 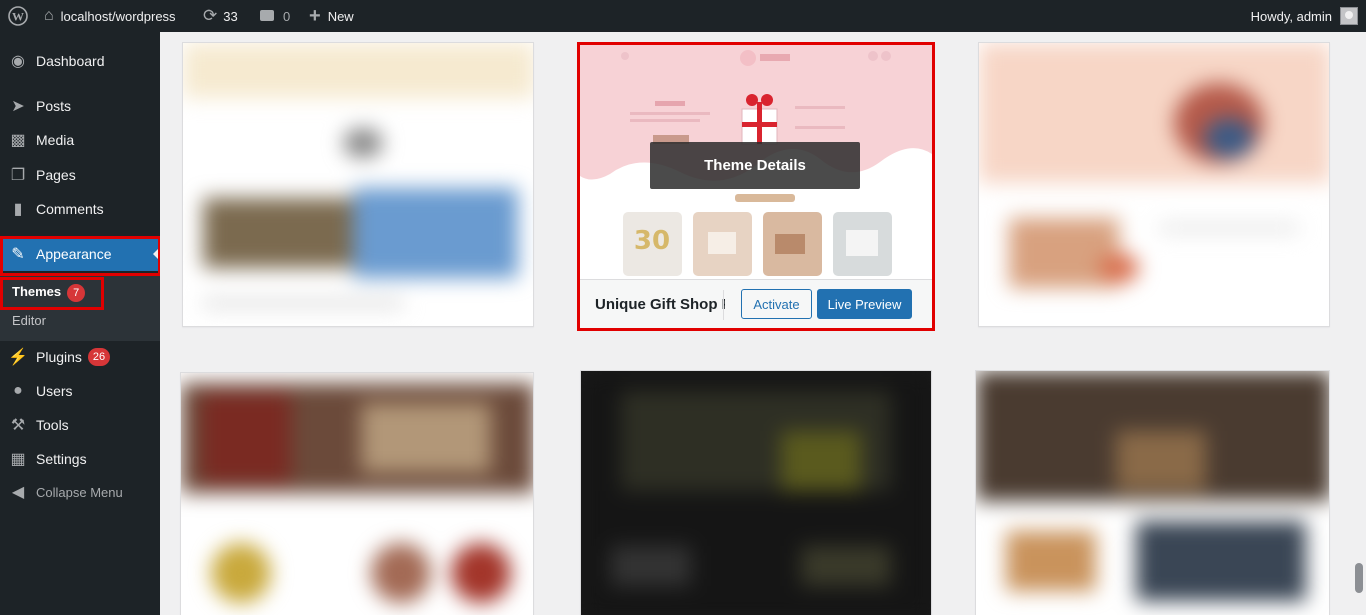 I want to click on comments-count: 0, so click(x=287, y=16).